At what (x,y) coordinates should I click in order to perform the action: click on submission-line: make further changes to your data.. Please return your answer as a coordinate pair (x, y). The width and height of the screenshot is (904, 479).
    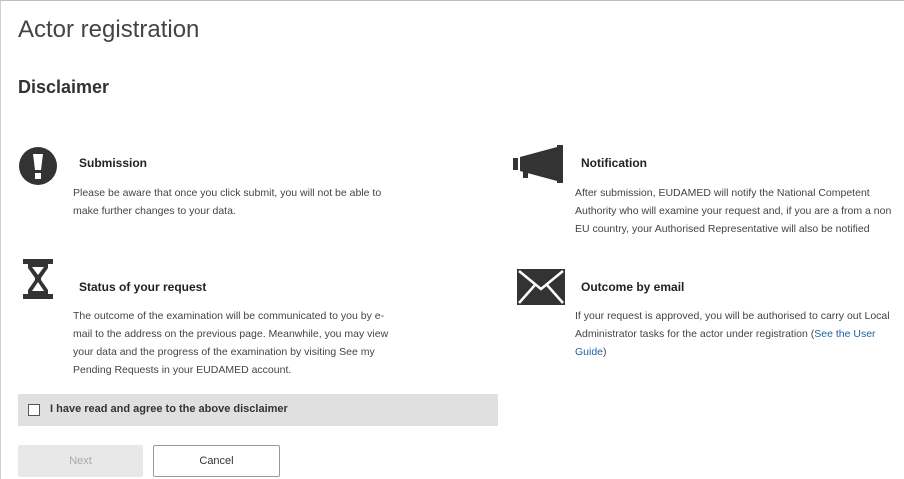
    Looking at the image, I should click on (154, 211).